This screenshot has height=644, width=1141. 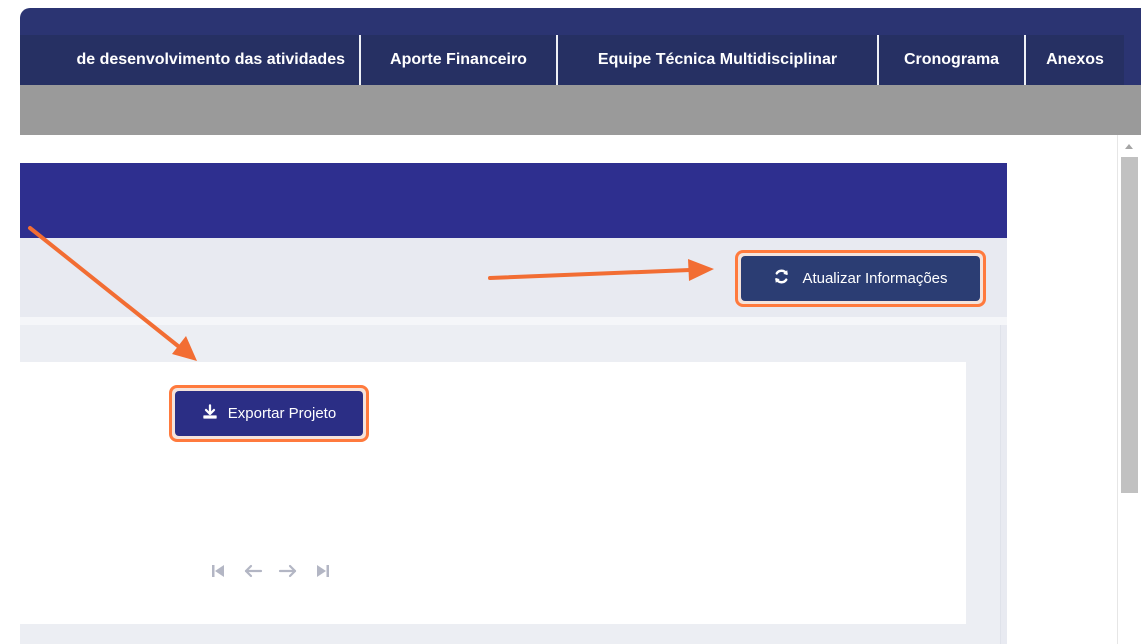 What do you see at coordinates (513, 200) in the screenshot?
I see `panel-header` at bounding box center [513, 200].